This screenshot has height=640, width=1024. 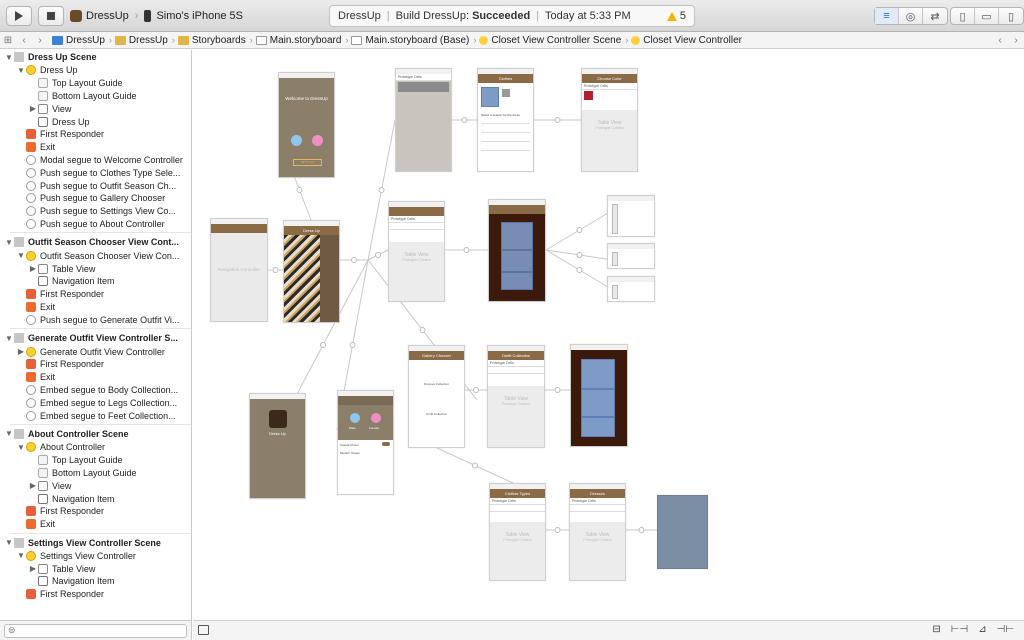 What do you see at coordinates (301, 40) in the screenshot?
I see `breadcrumb-item: Main.storyboard ›` at bounding box center [301, 40].